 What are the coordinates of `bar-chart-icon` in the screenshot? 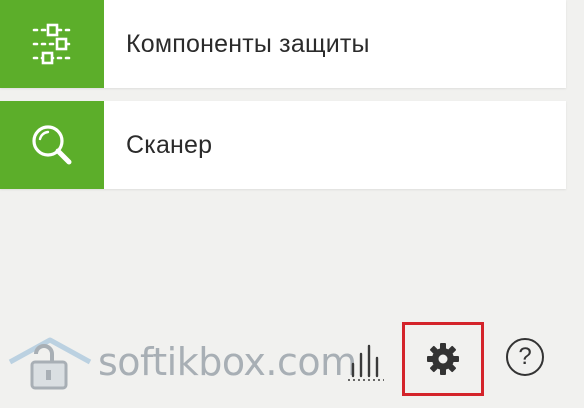 It's located at (366, 362).